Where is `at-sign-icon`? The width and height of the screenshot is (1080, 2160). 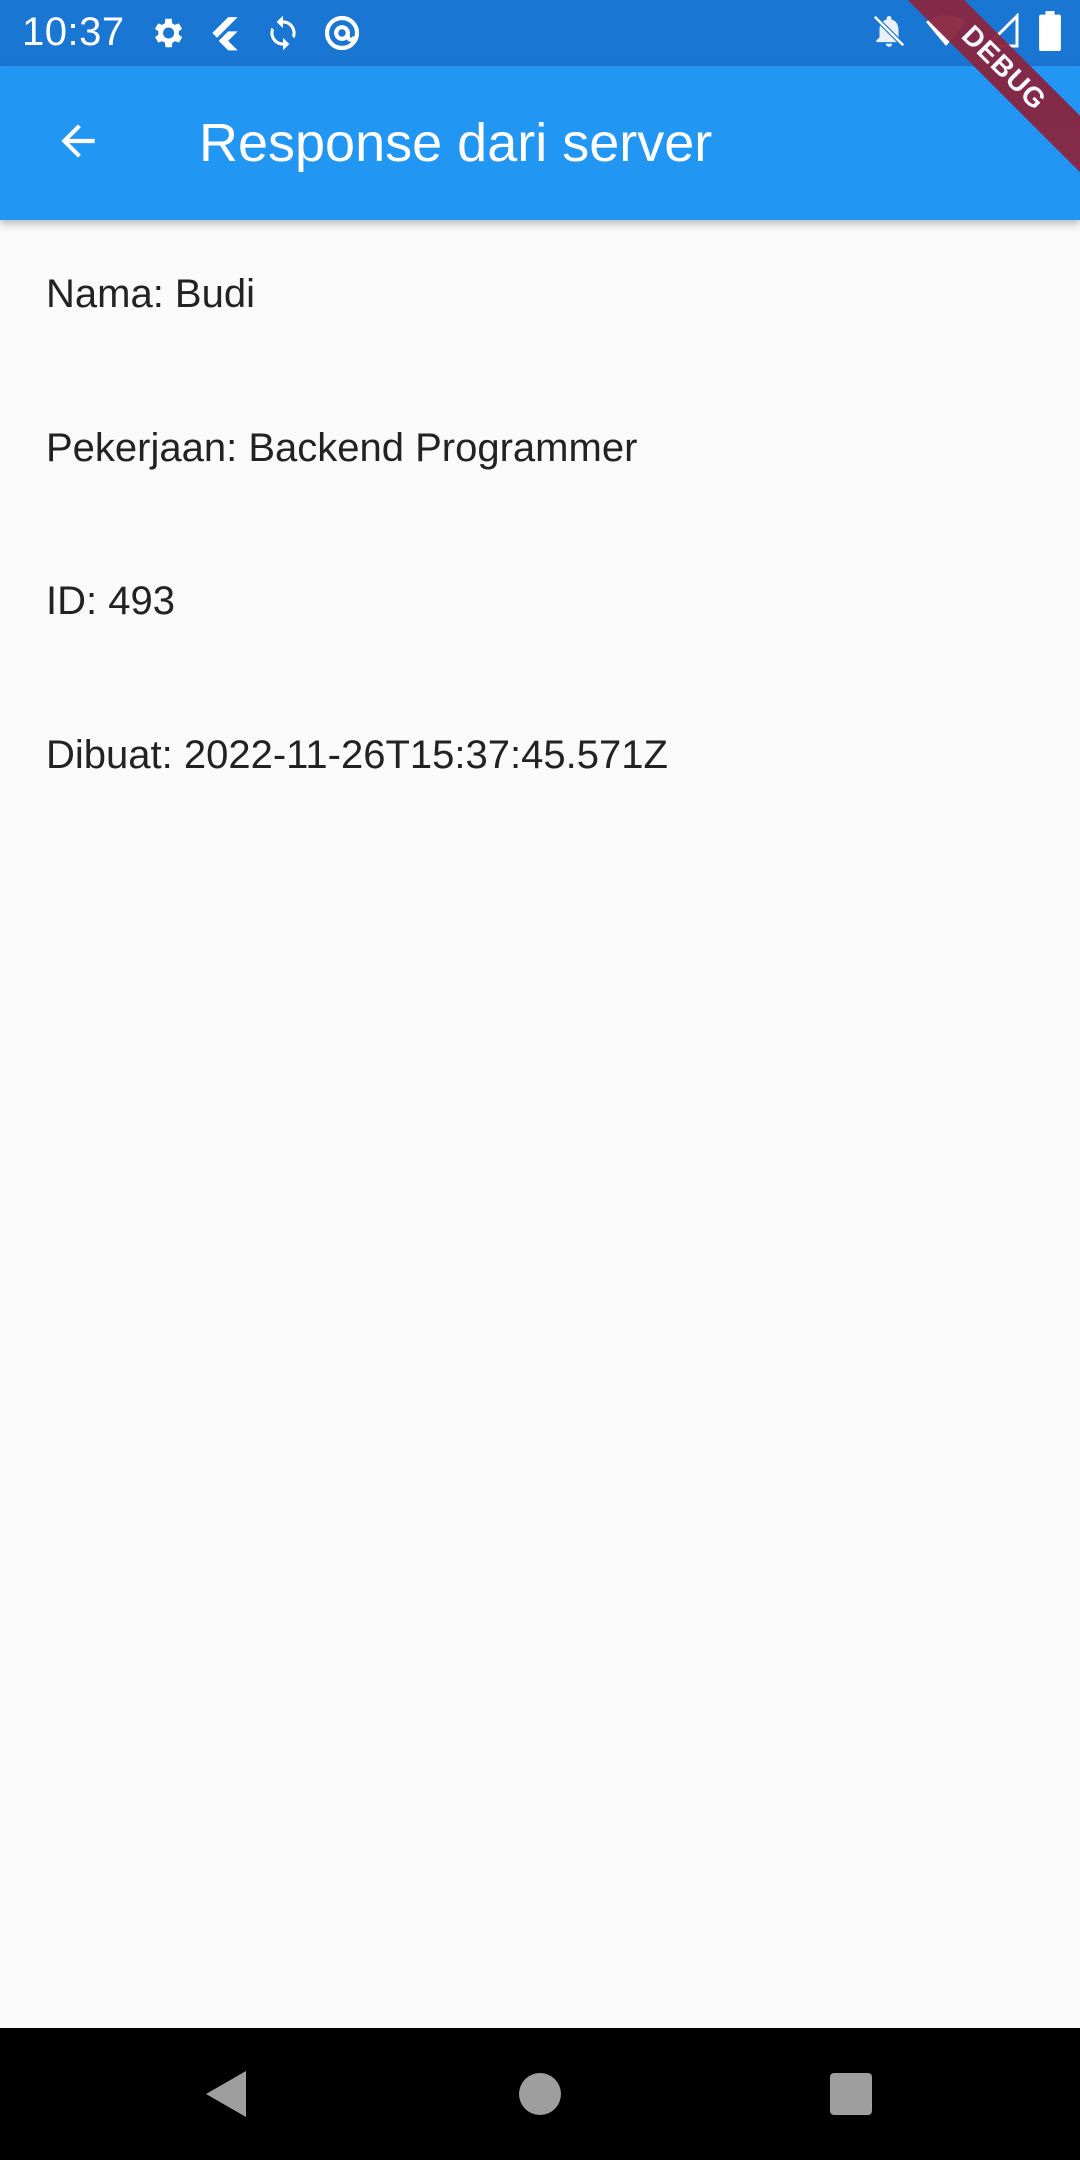
at-sign-icon is located at coordinates (342, 33).